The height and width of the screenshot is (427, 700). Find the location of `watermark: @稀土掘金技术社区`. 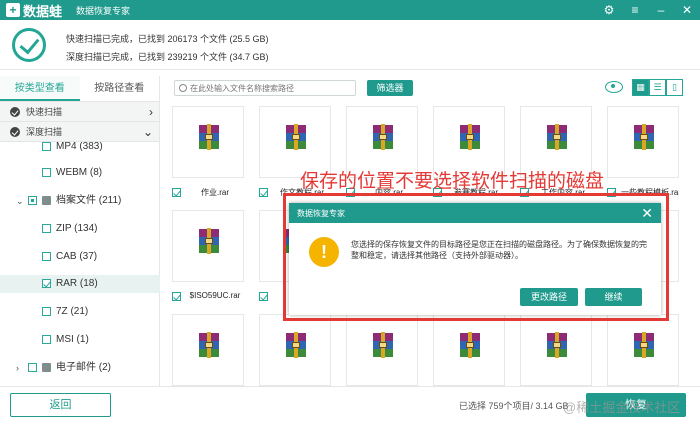

watermark: @稀土掘金技术社区 is located at coordinates (622, 407).